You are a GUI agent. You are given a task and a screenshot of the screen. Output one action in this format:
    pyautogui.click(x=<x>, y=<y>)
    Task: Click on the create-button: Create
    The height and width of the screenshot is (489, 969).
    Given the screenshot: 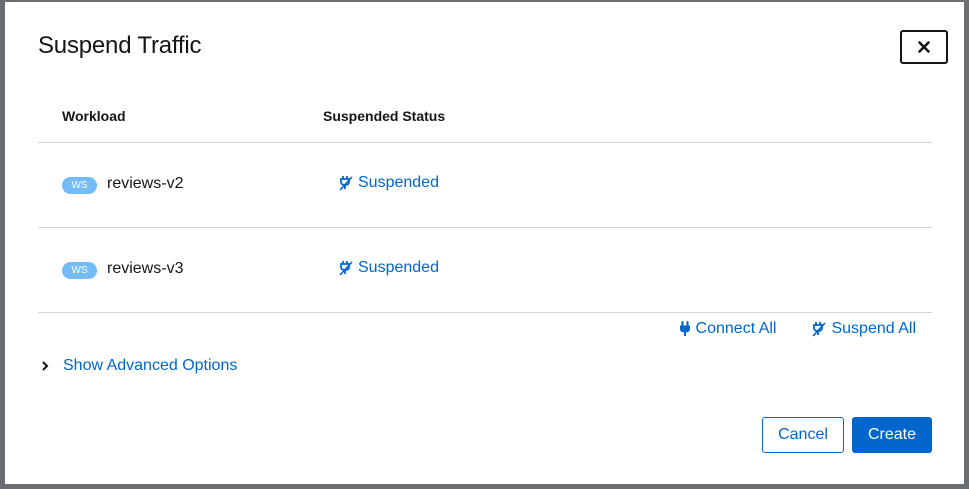 What is the action you would take?
    pyautogui.click(x=892, y=435)
    